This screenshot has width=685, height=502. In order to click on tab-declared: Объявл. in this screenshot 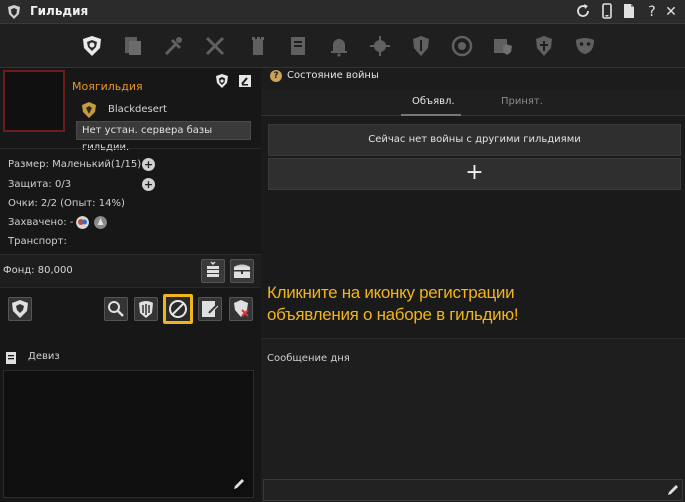, I will do `click(433, 101)`.